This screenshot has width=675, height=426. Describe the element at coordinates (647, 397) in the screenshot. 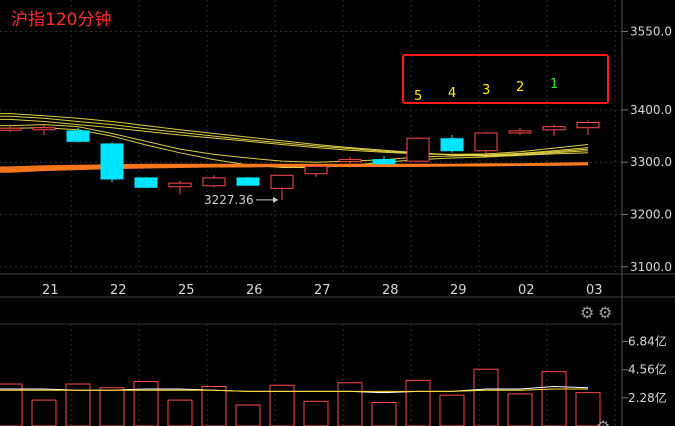

I see `volume-tick-label: 2.28亿` at that location.